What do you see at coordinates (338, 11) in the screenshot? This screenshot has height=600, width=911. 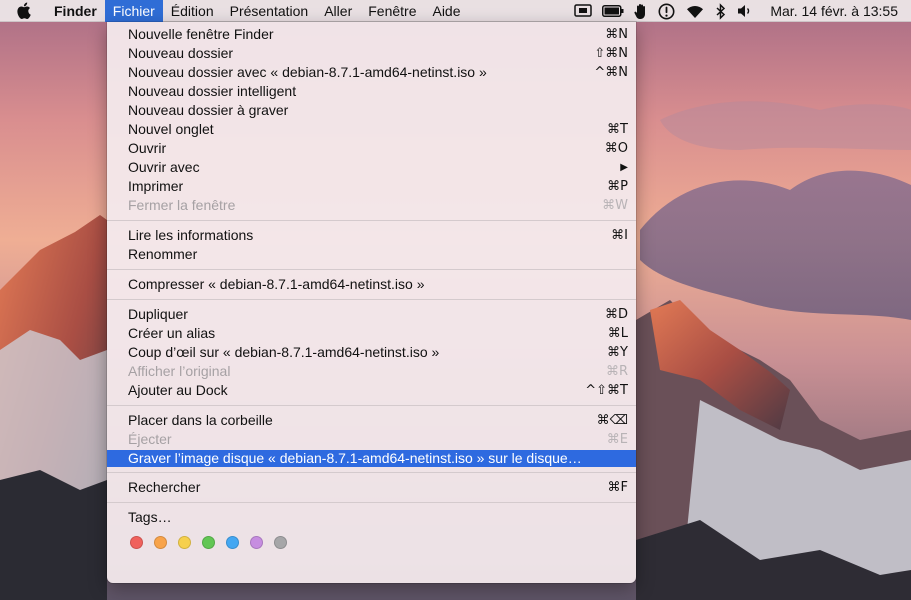 I see `menu-aller: Aller` at bounding box center [338, 11].